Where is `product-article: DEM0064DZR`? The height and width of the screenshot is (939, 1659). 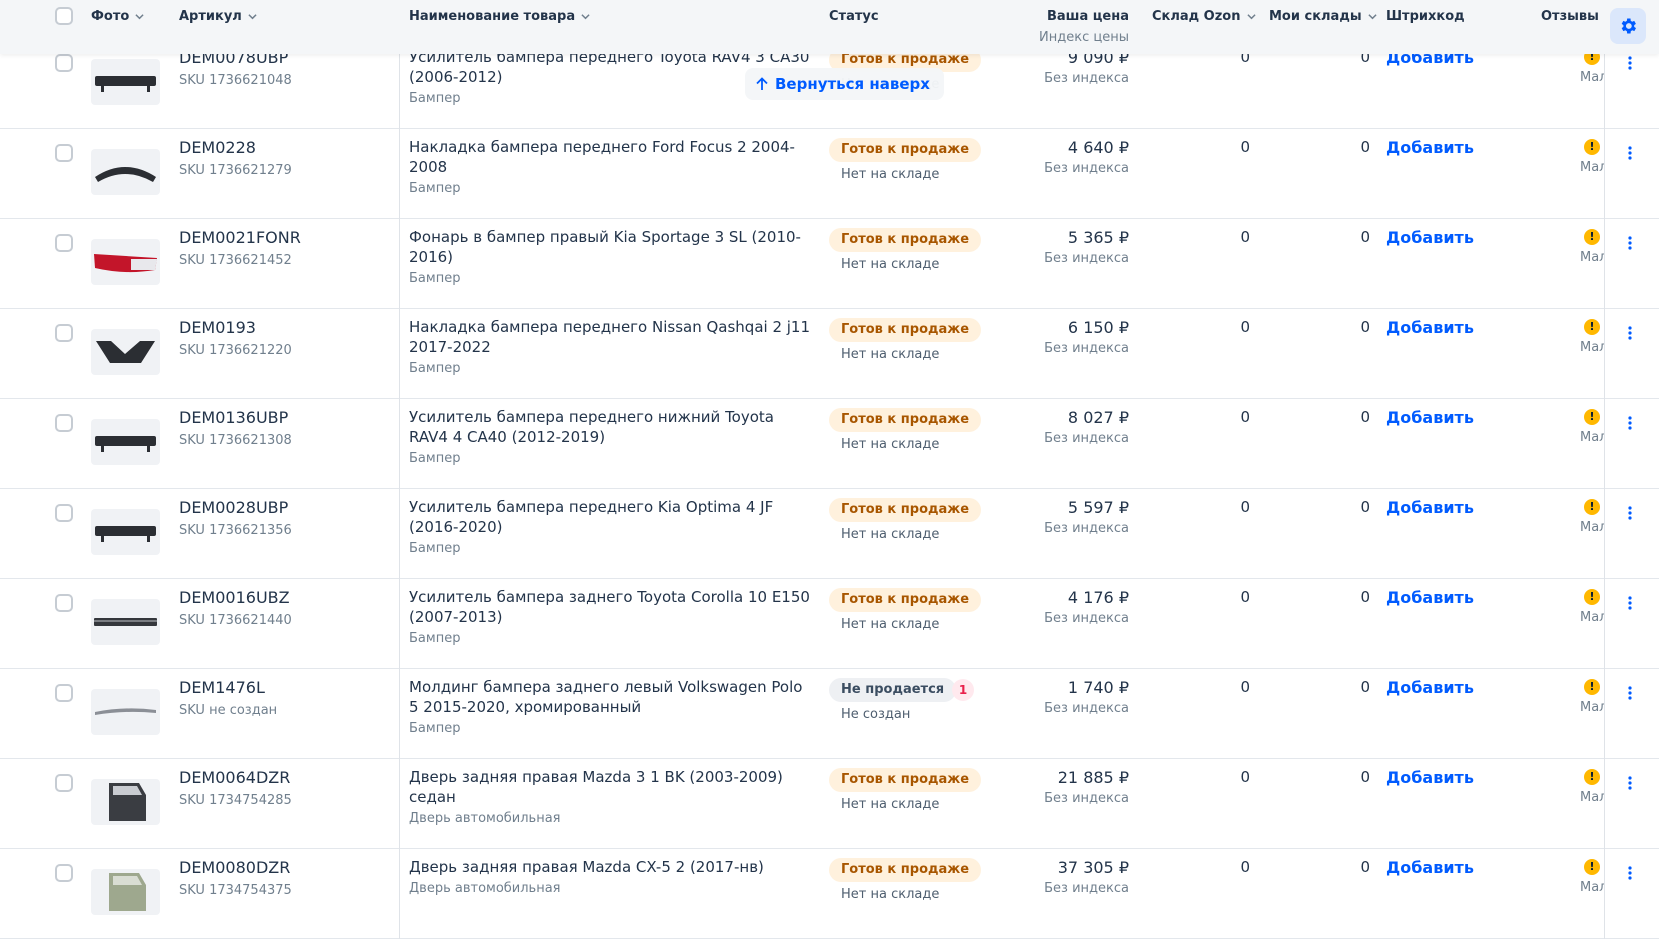
product-article: DEM0064DZR is located at coordinates (234, 777).